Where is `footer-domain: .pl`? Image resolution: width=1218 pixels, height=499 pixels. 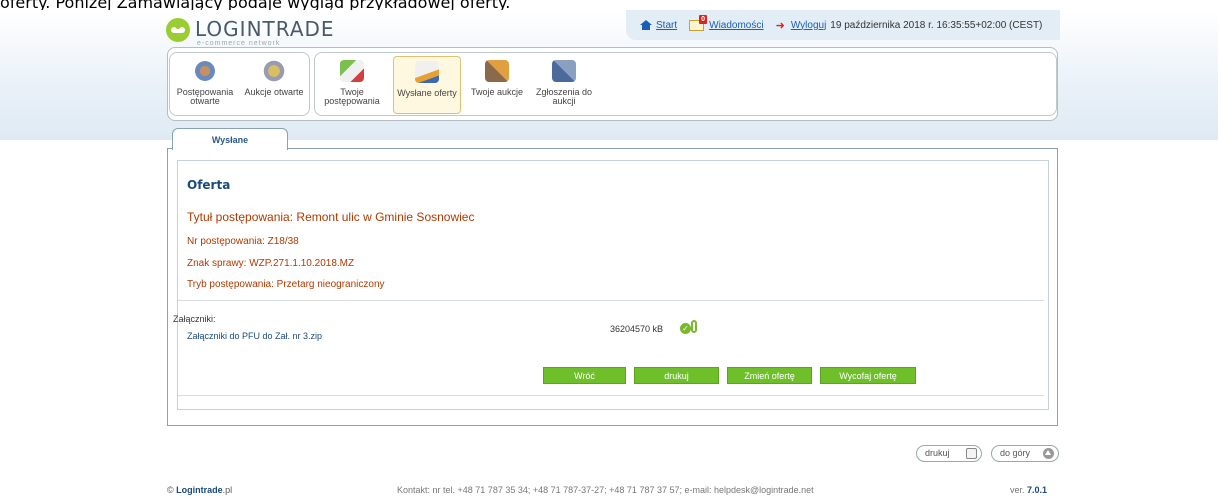 footer-domain: .pl is located at coordinates (227, 490).